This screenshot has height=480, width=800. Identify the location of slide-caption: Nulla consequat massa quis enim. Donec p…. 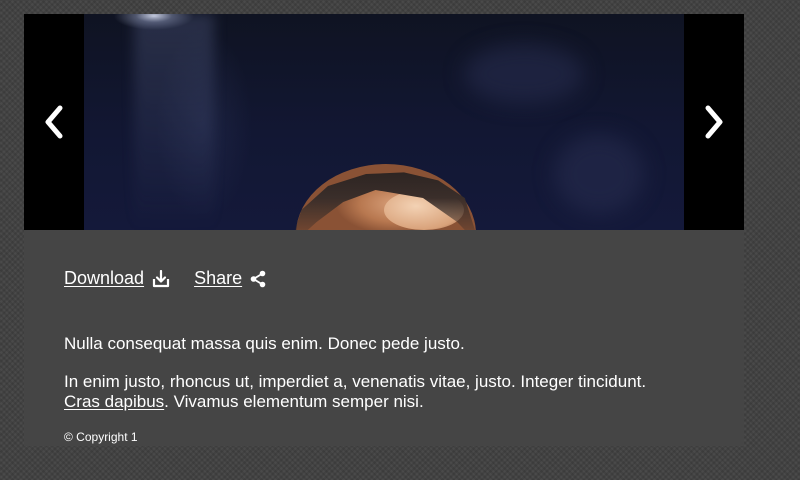
(394, 373).